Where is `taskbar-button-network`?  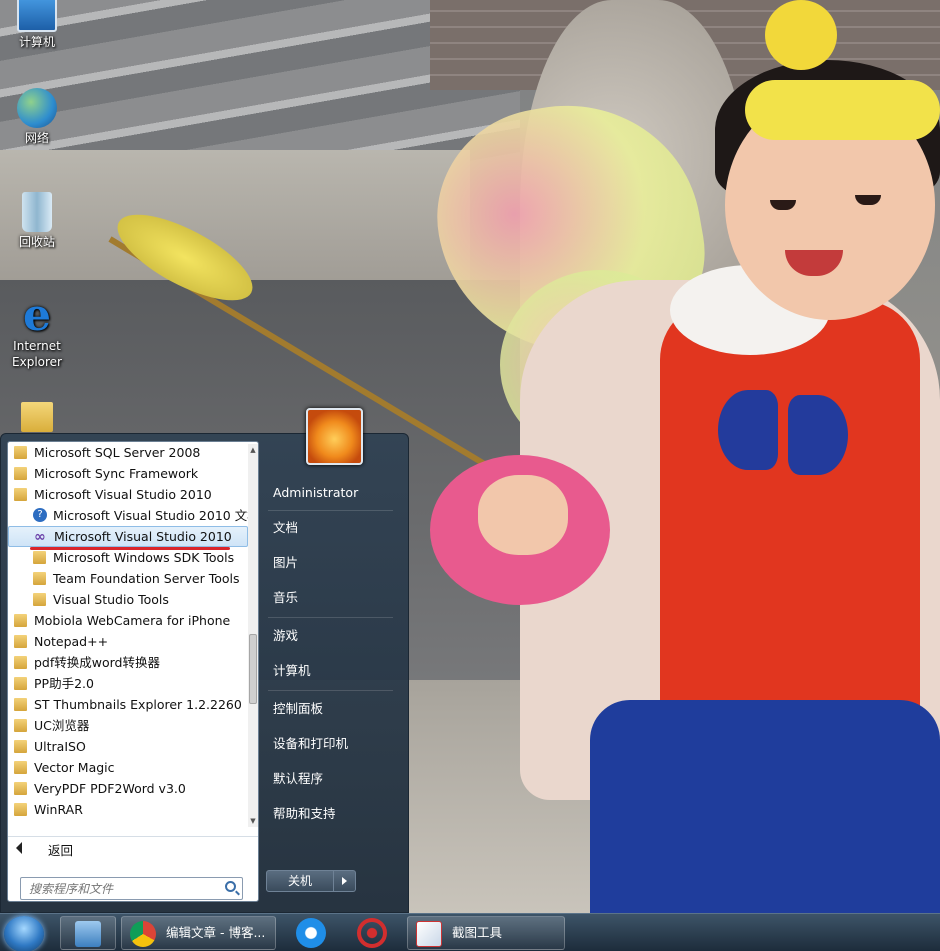
taskbar-button-network is located at coordinates (88, 933).